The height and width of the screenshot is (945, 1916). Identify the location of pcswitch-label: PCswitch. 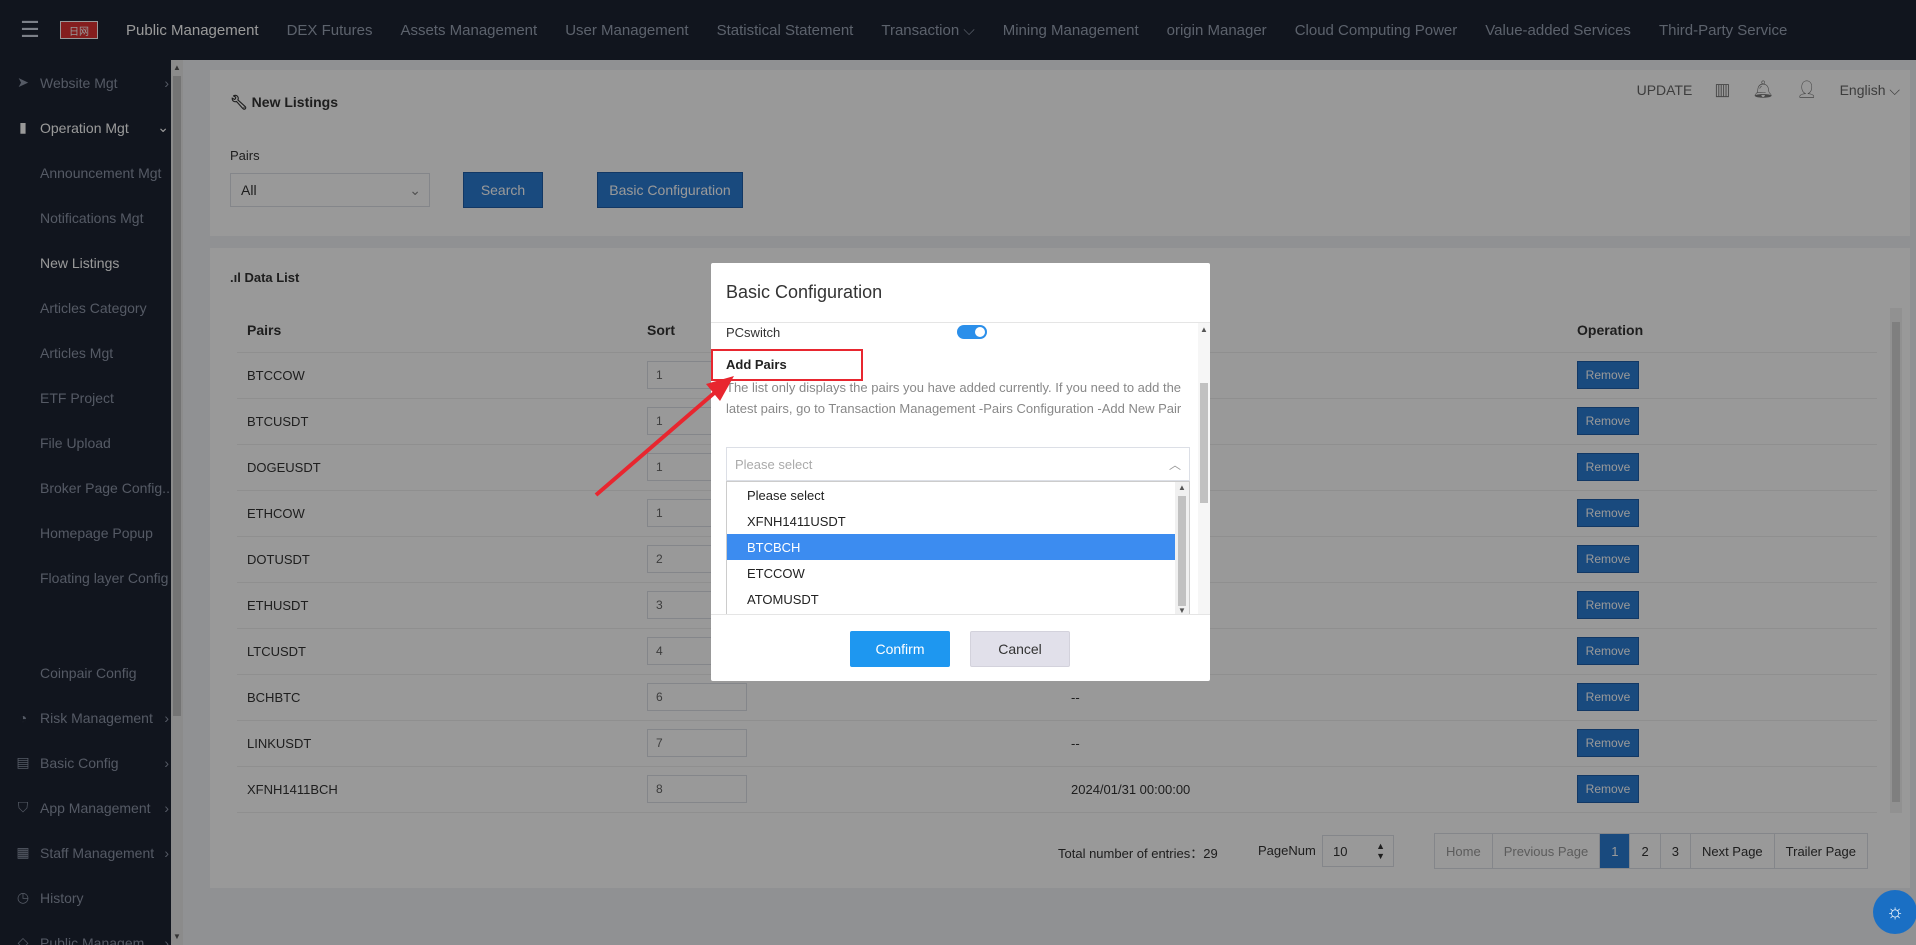
(753, 332).